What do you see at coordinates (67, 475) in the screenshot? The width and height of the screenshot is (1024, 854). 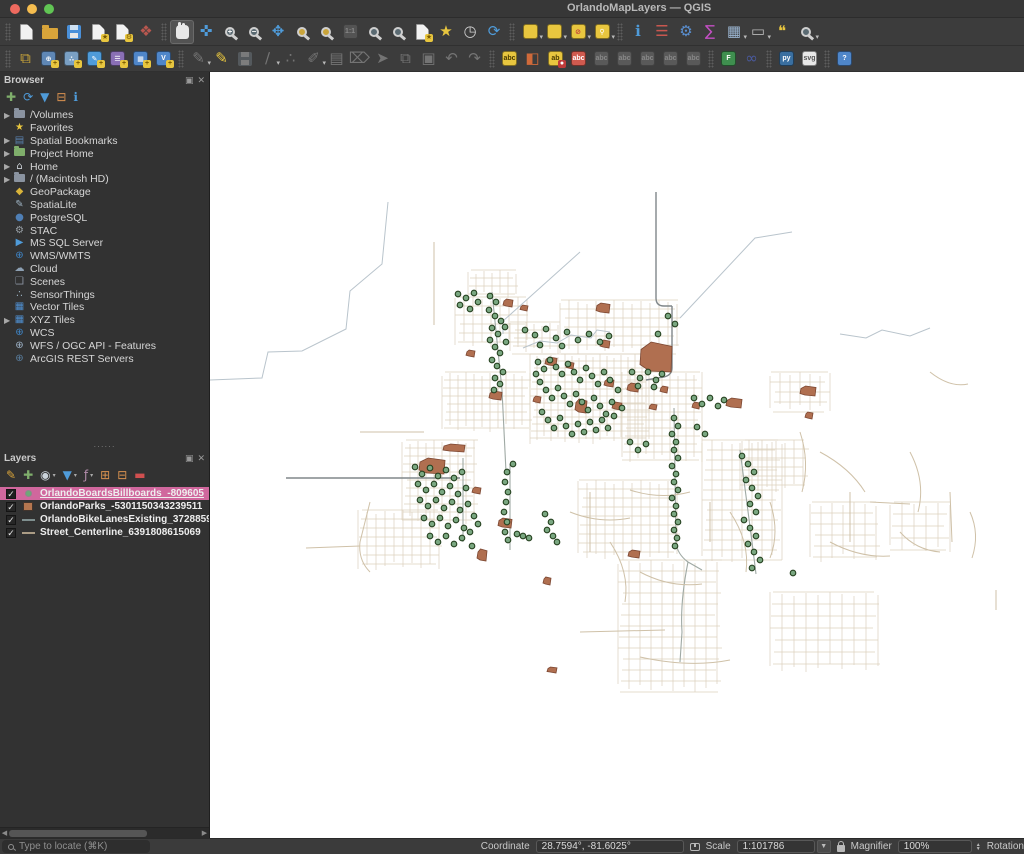 I see `filter-legend-icon: ▼` at bounding box center [67, 475].